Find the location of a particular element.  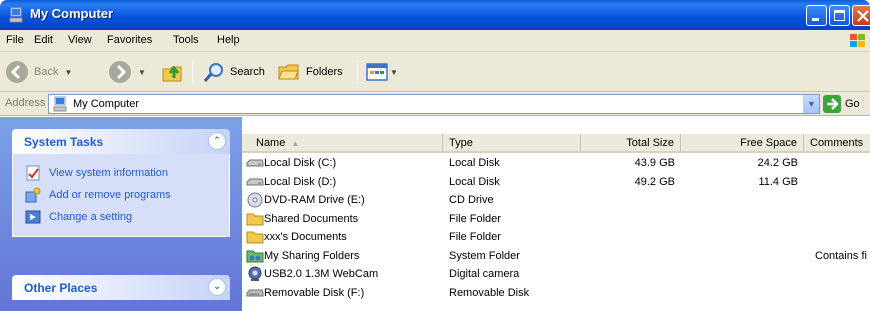

close-icon is located at coordinates (863, 16).